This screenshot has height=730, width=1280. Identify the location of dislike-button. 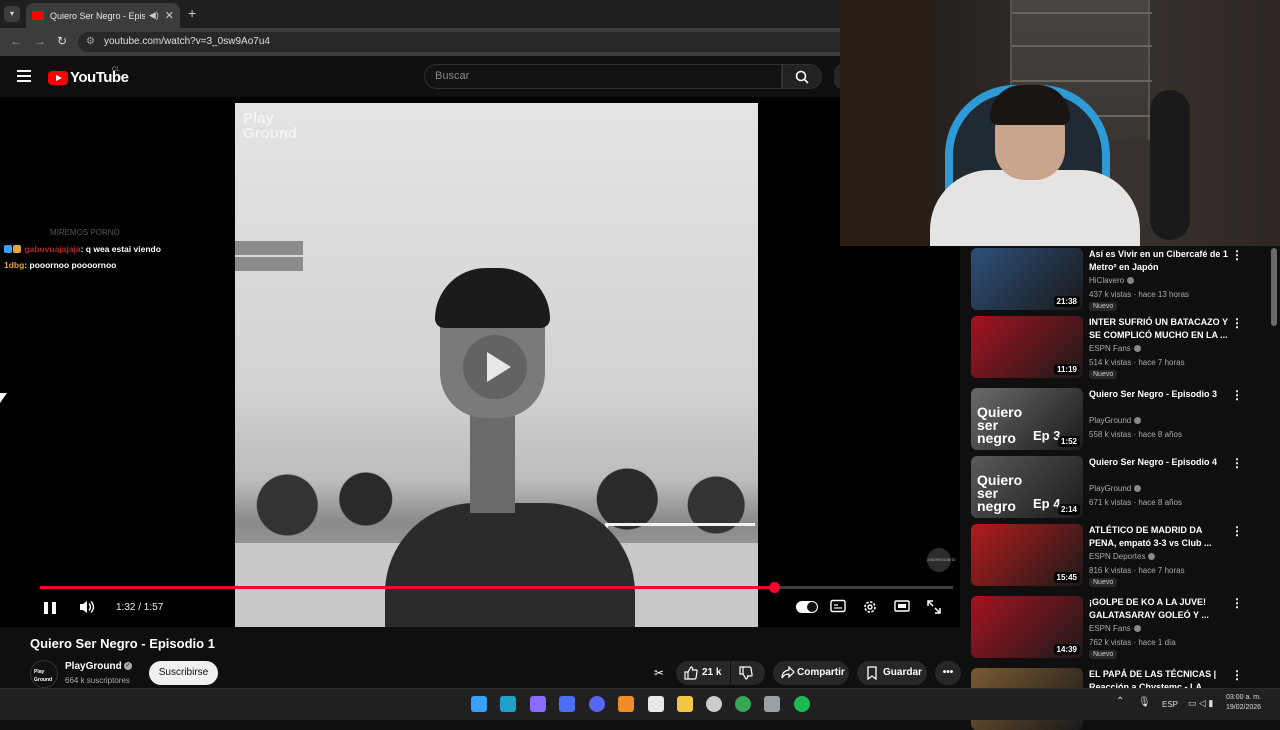
(748, 673).